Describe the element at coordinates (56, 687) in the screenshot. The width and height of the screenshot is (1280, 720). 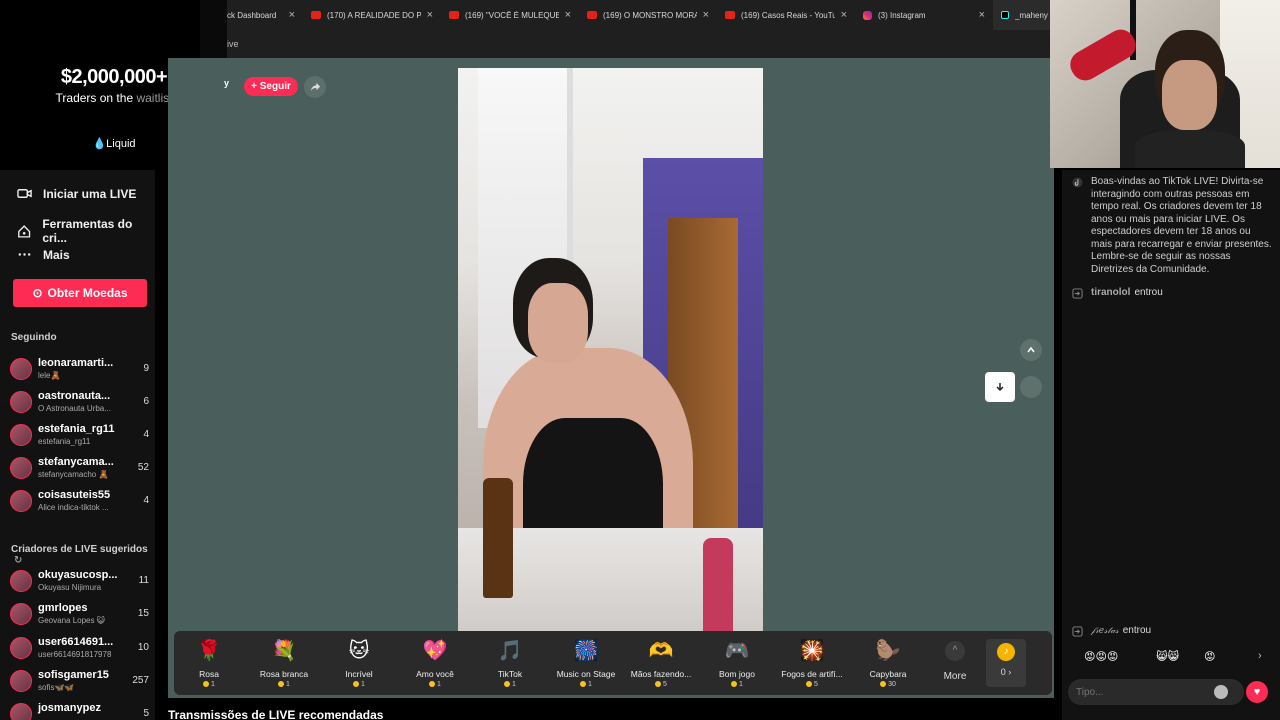
I see `account-subtitle: sofis🦋🦋` at that location.